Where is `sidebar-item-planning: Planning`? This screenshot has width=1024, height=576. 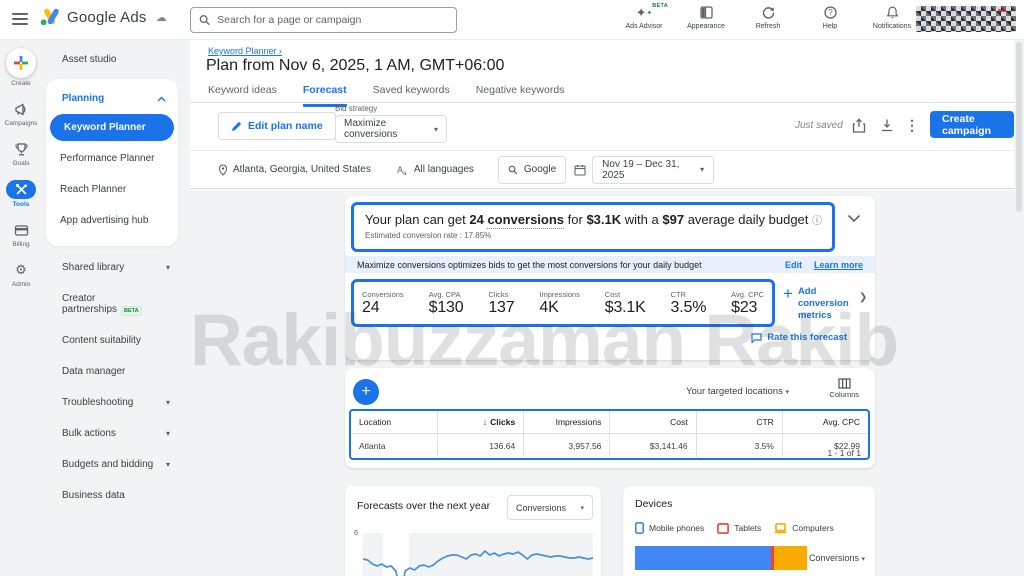
sidebar-item-planning: Planning is located at coordinates (112, 98).